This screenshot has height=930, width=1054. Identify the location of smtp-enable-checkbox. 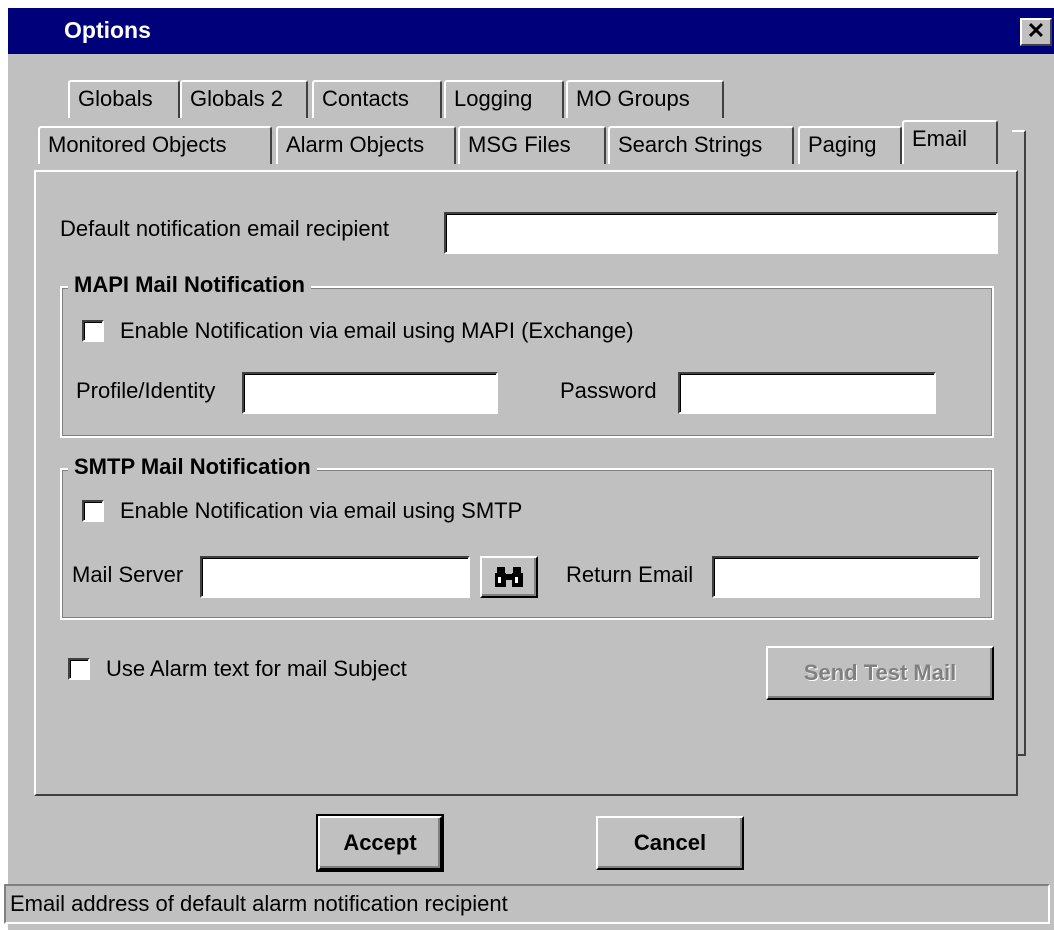
(93, 511).